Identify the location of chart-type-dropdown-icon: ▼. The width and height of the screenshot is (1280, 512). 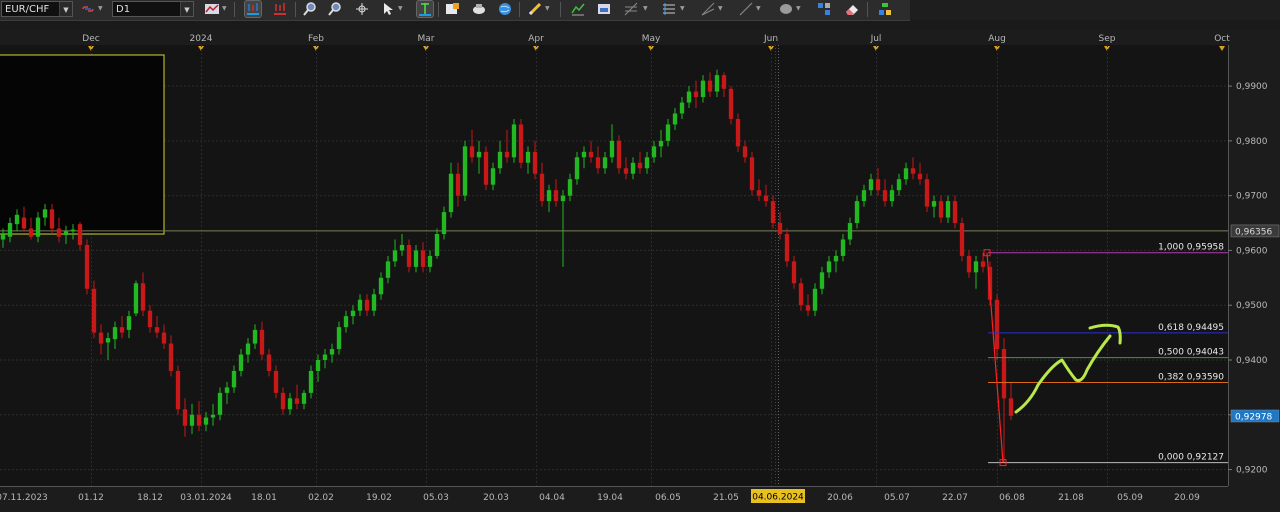
(224, 8).